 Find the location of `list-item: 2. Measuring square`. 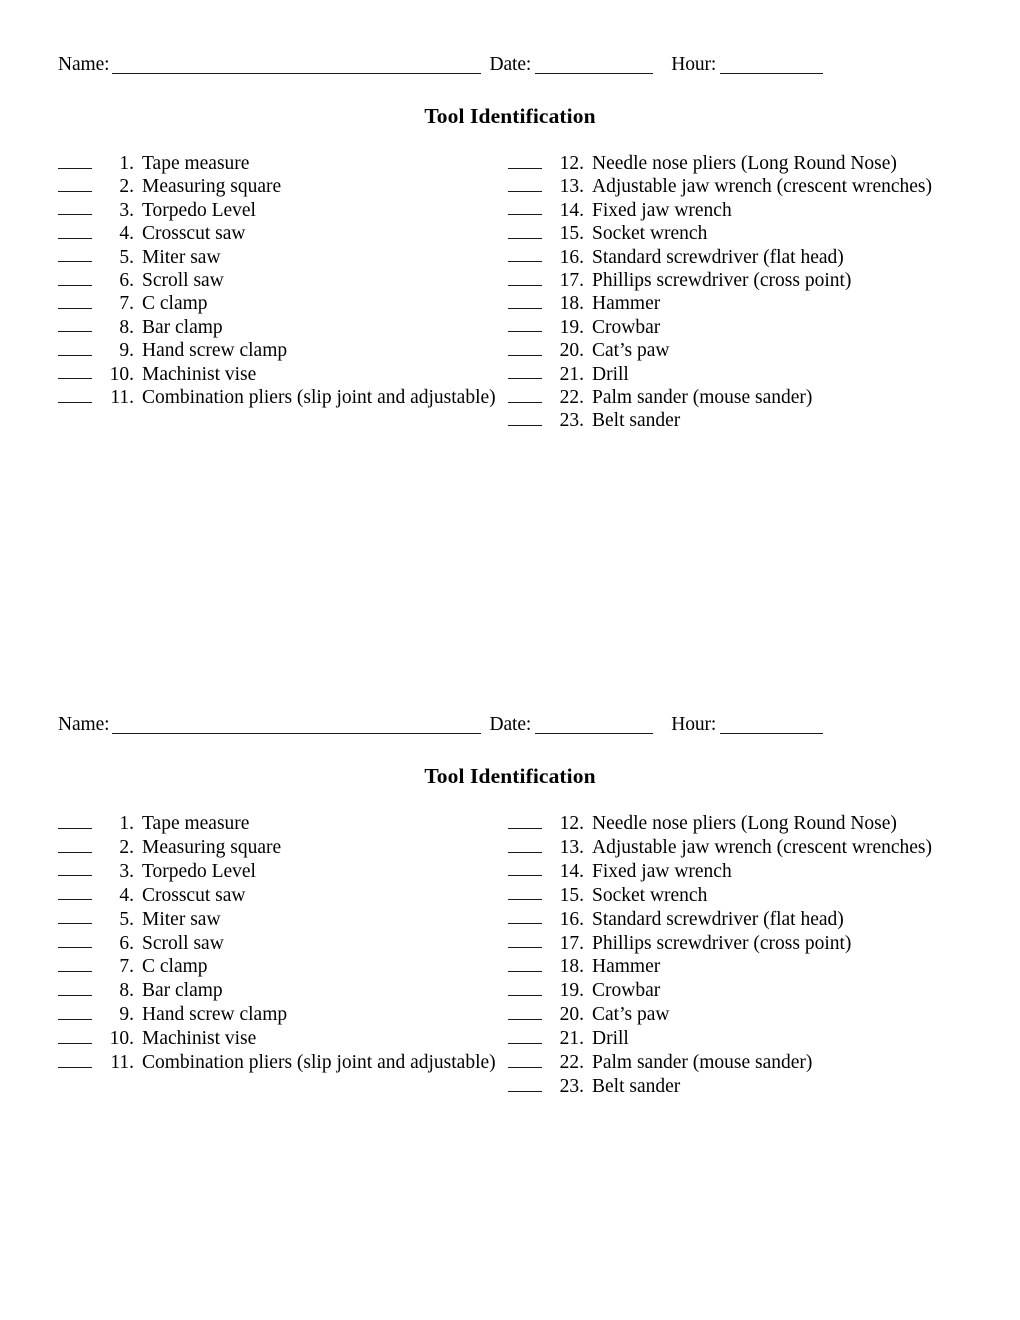

list-item: 2. Measuring square is located at coordinates (283, 848).